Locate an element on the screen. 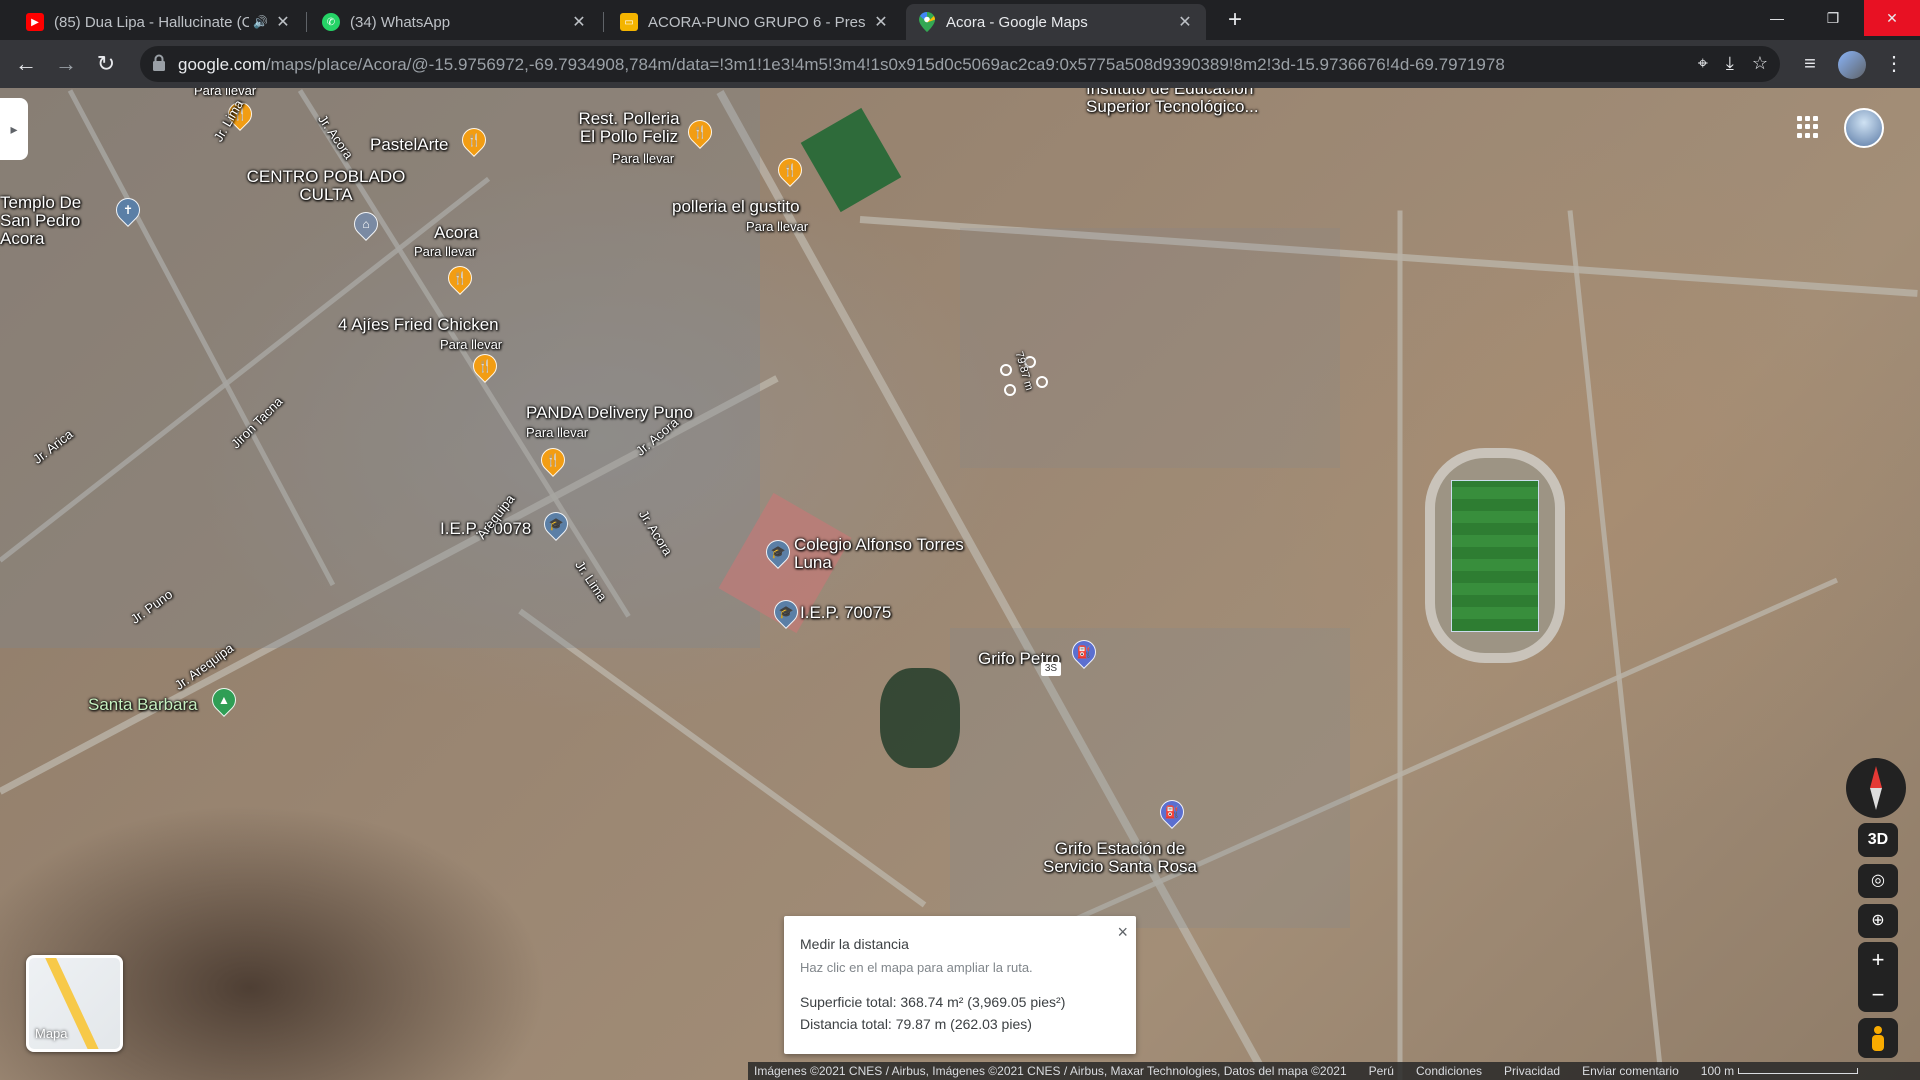 This screenshot has height=1080, width=1920. account-avatar is located at coordinates (1864, 128).